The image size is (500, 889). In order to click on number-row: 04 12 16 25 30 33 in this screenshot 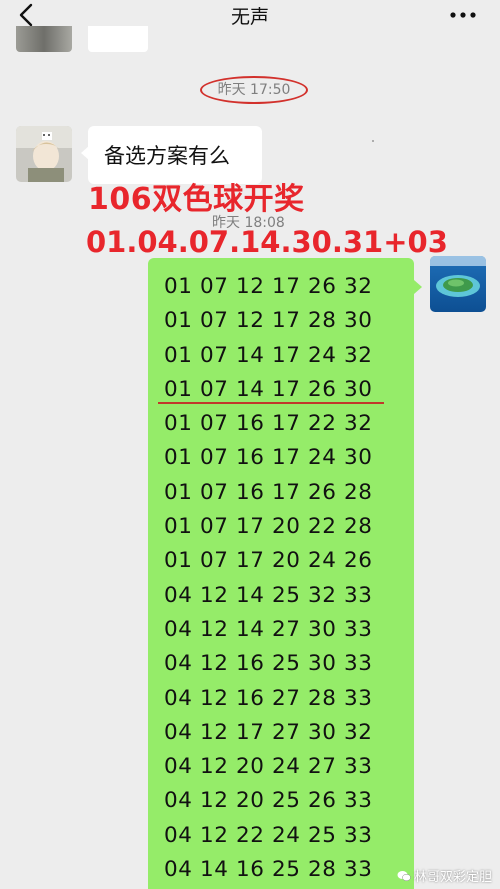, I will do `click(268, 664)`.